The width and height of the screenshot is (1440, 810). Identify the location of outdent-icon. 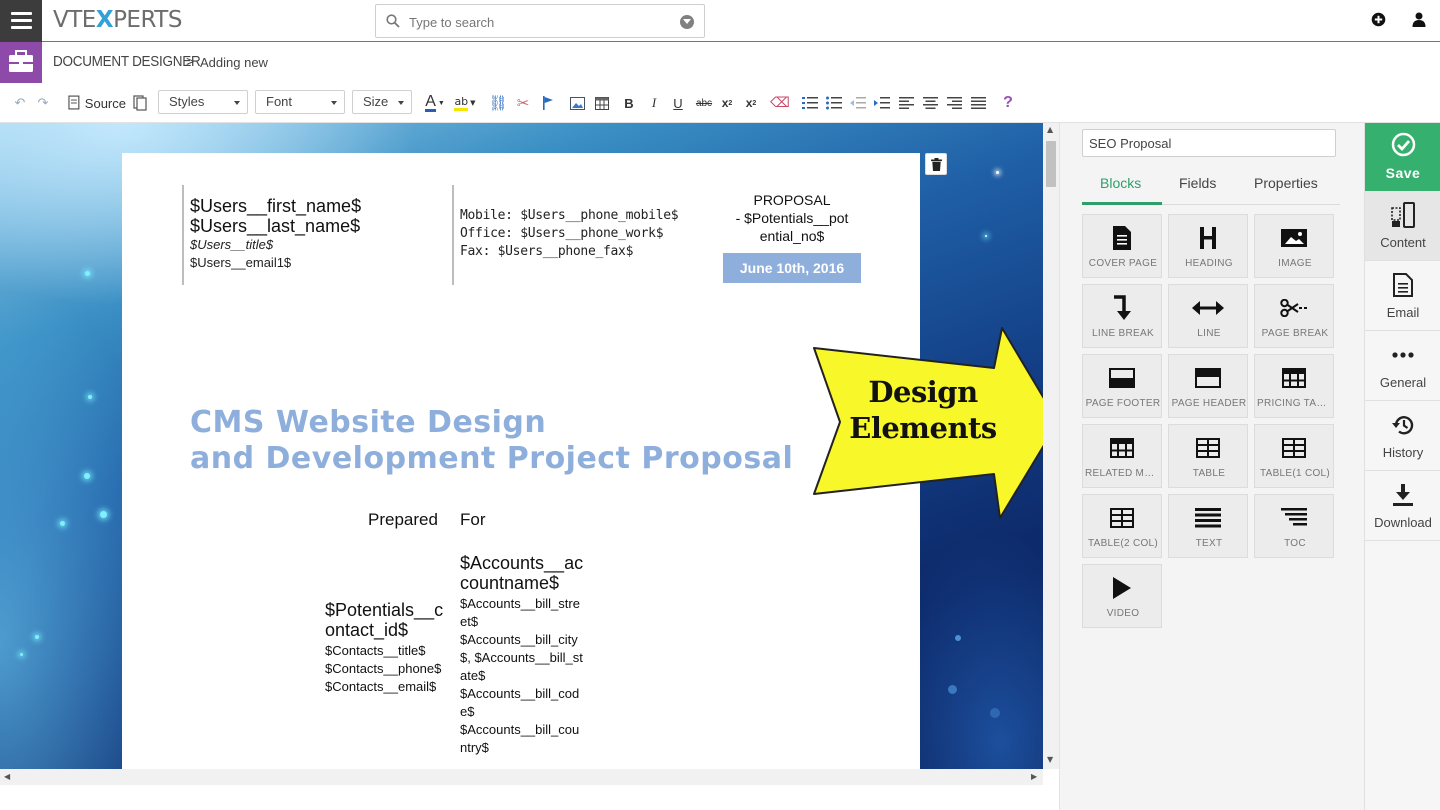
(858, 103).